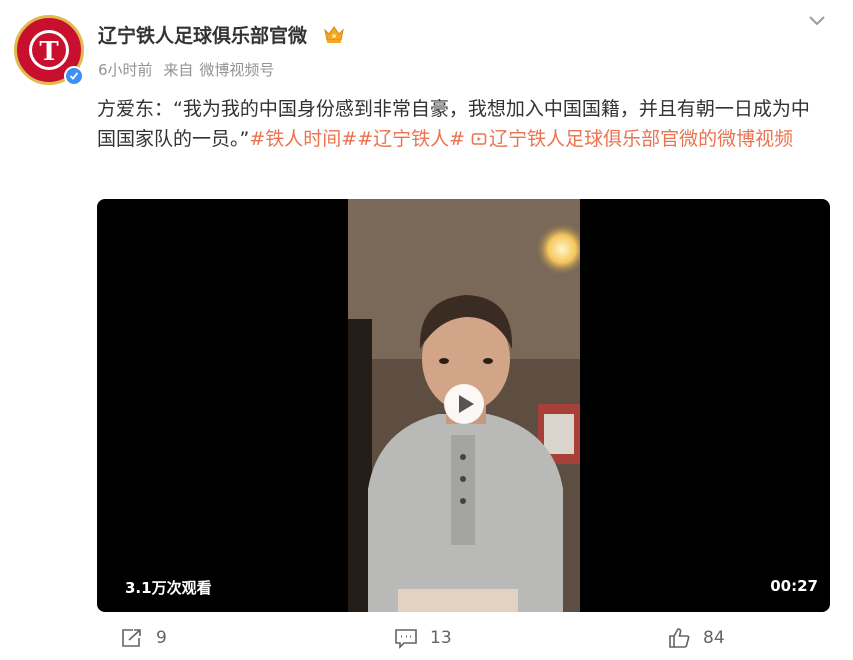  I want to click on verified-badge-icon, so click(74, 76).